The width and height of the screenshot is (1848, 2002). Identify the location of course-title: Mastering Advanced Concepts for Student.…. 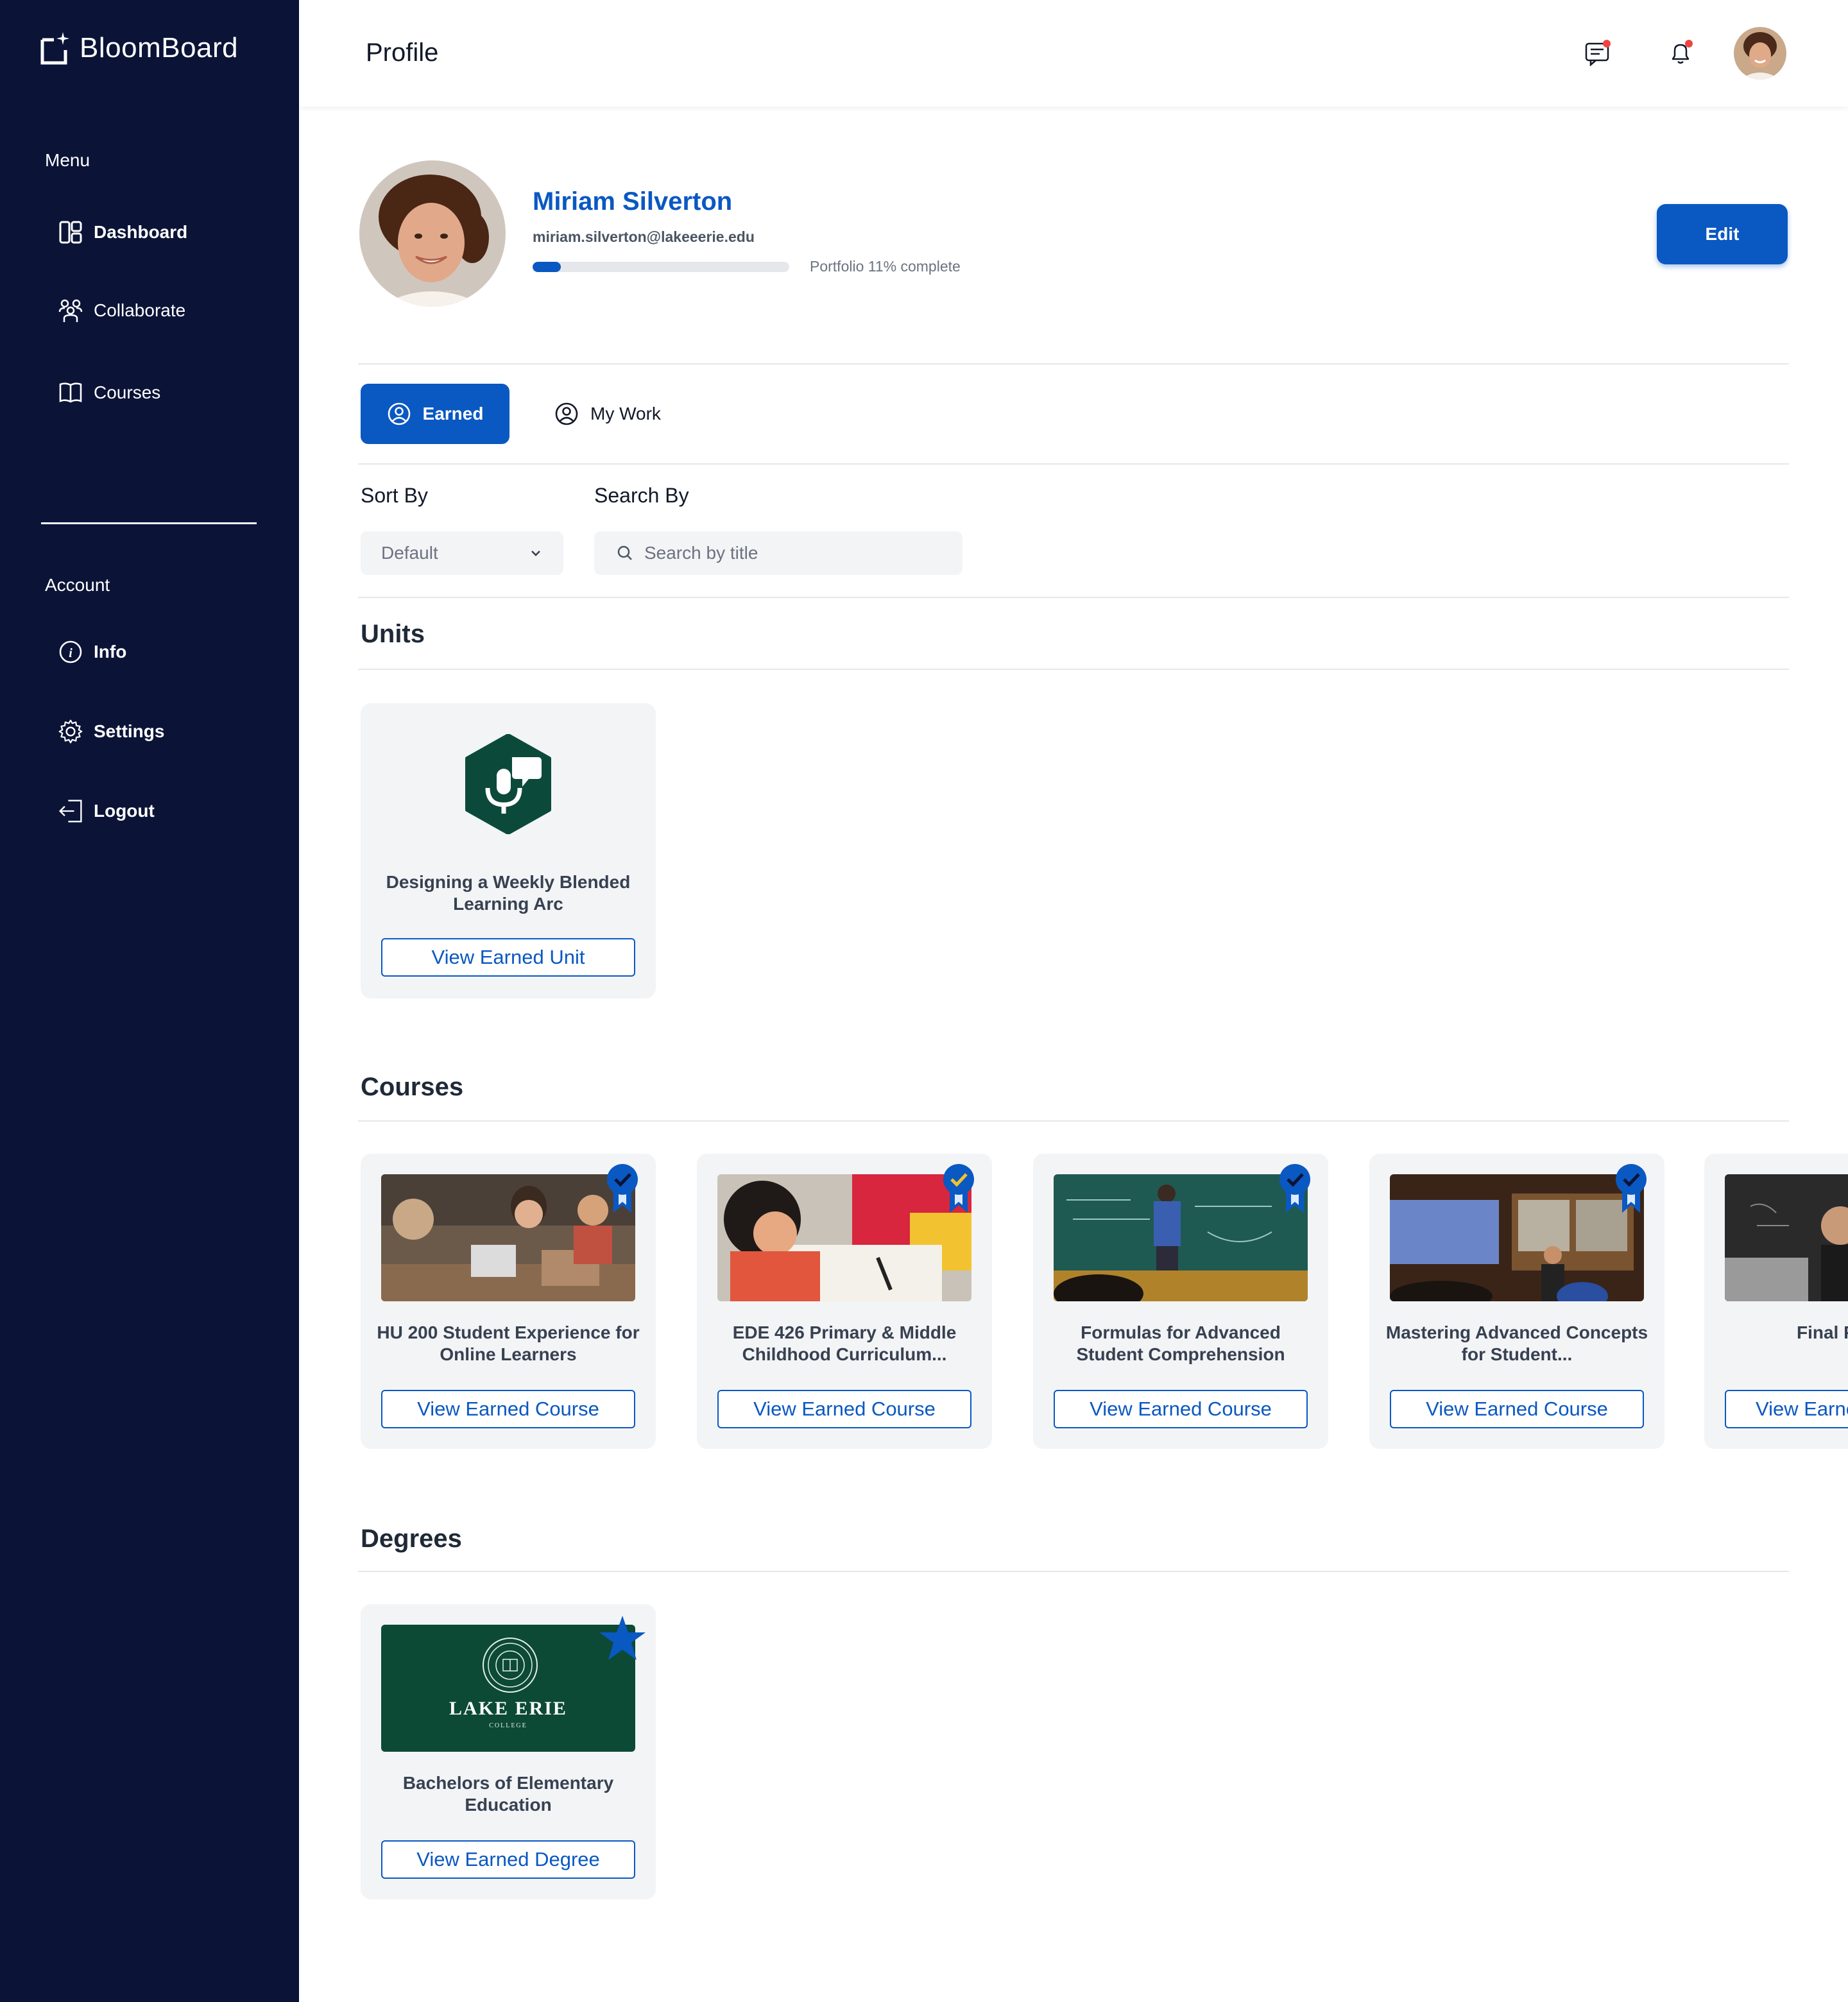
(1517, 1343).